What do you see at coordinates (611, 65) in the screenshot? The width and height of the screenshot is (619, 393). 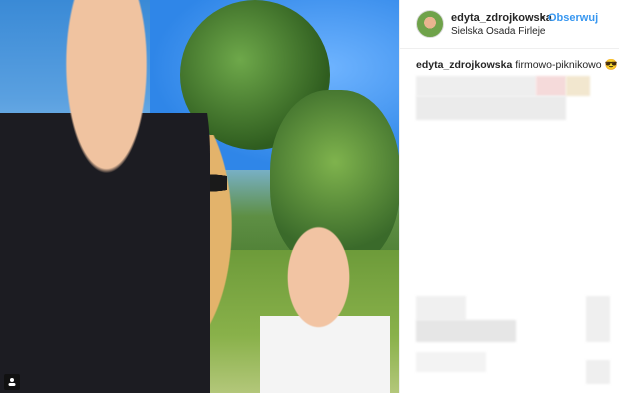 I see `sunglasses-emoji-icon: 😎` at bounding box center [611, 65].